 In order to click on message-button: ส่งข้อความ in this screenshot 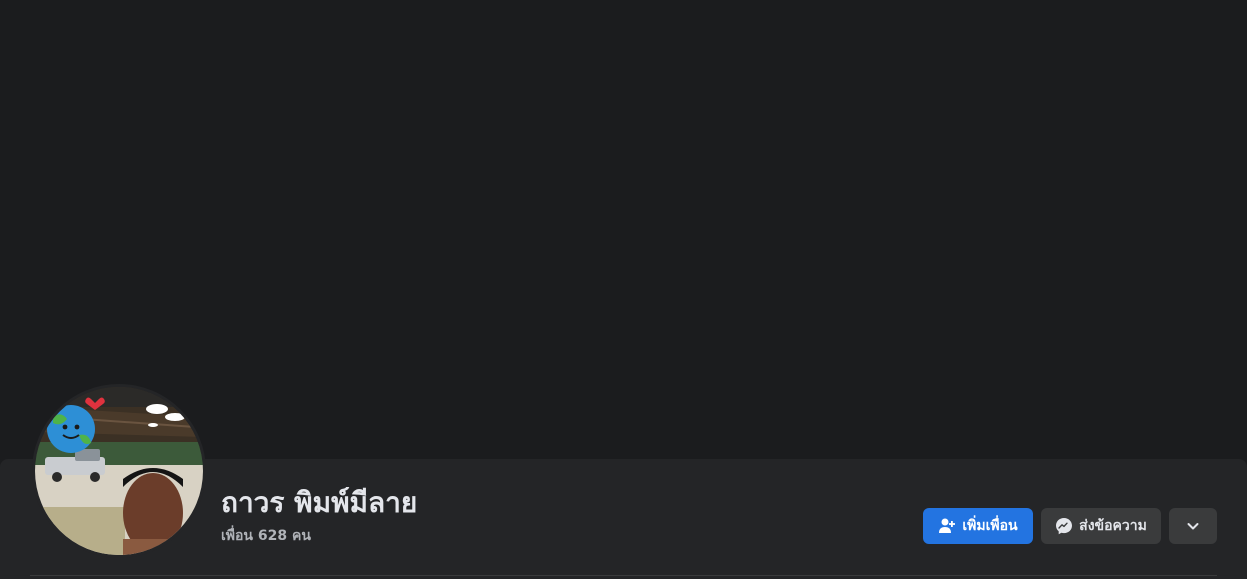, I will do `click(1101, 526)`.